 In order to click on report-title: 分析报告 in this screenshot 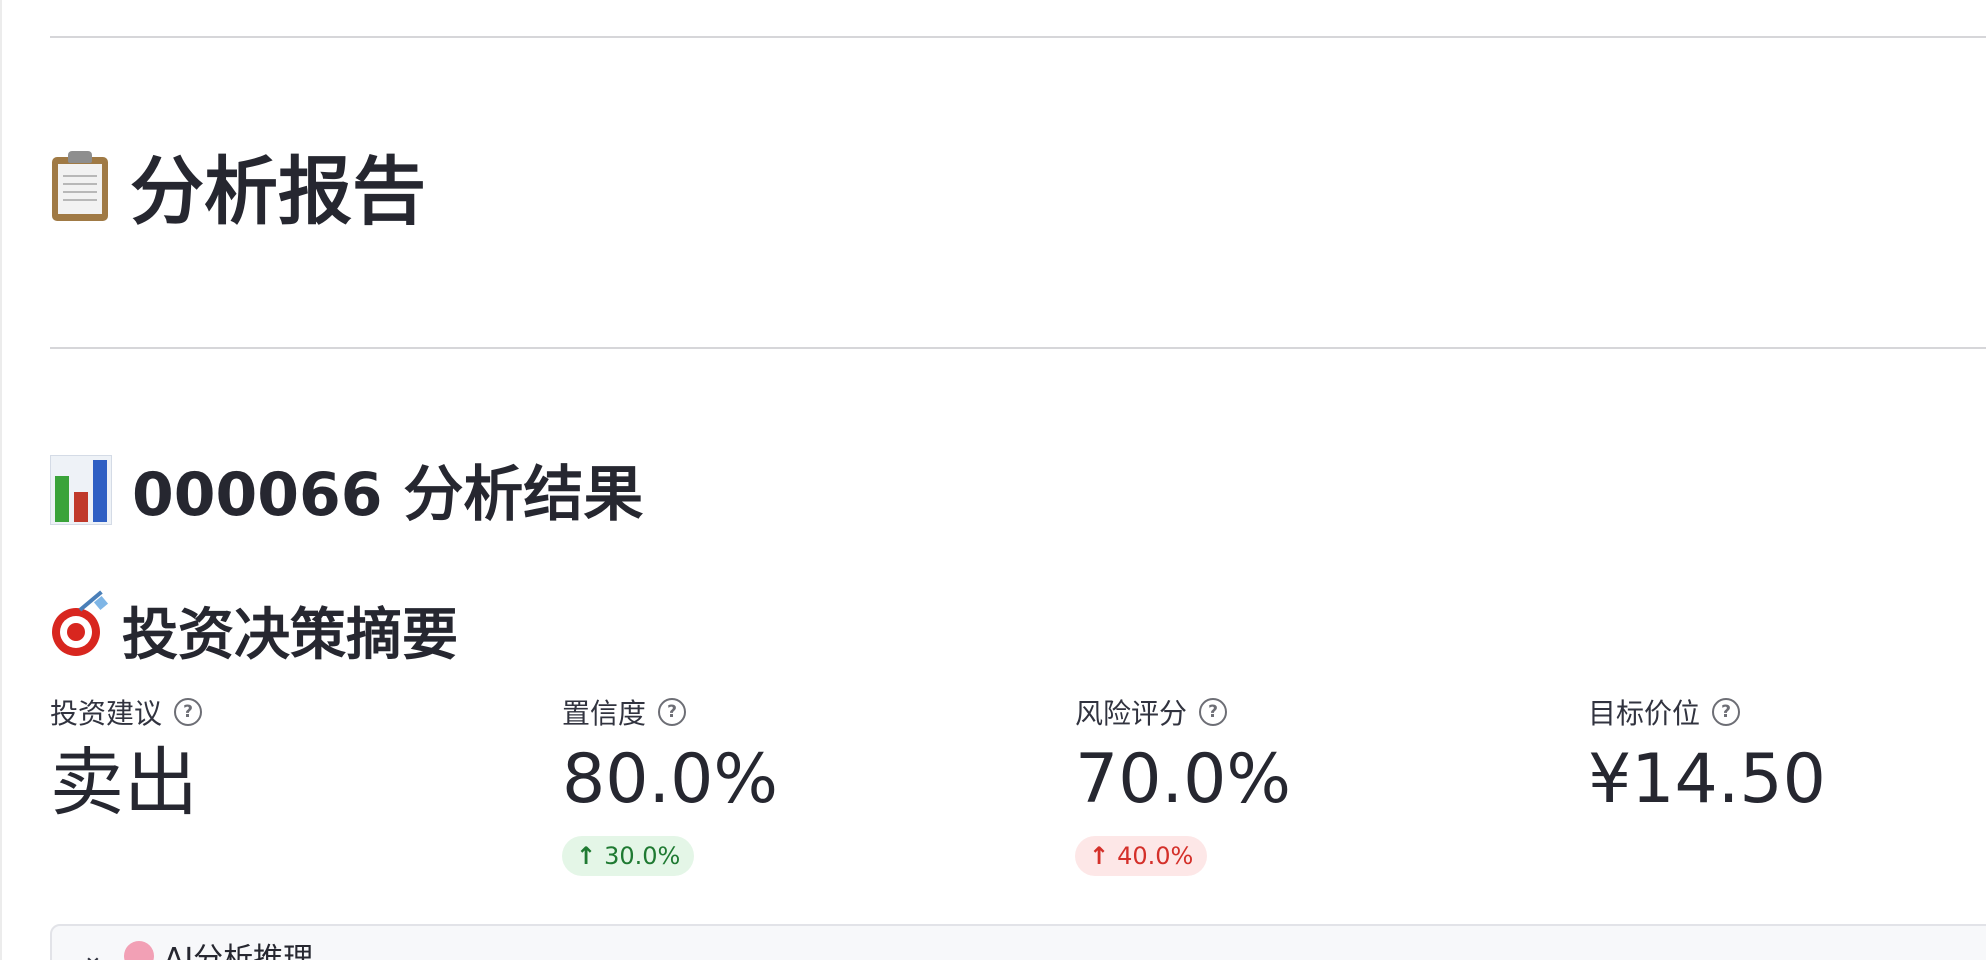, I will do `click(278, 192)`.